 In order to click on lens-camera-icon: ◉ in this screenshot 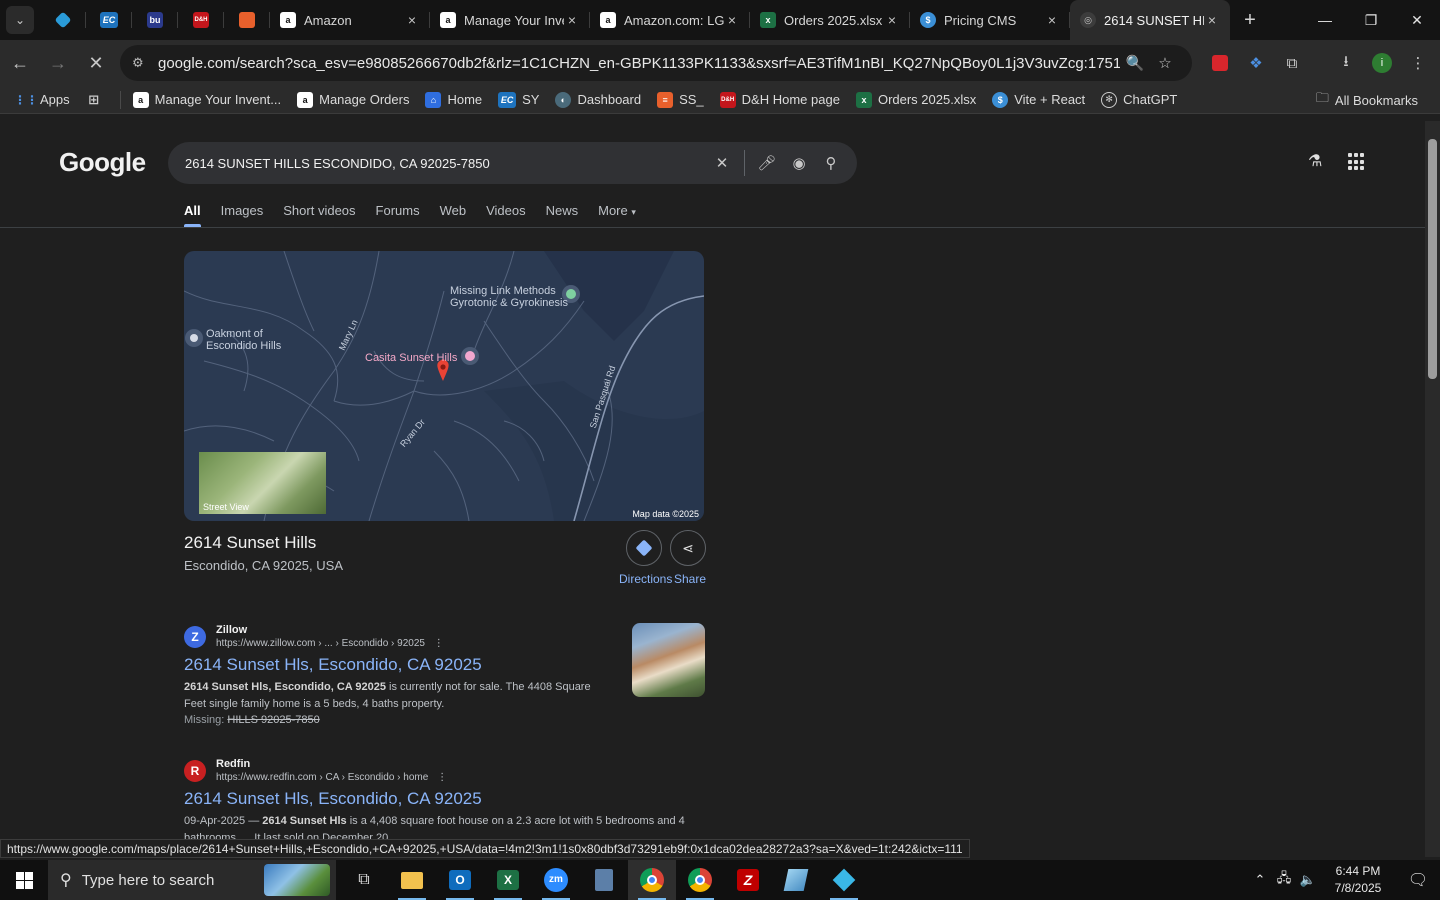, I will do `click(799, 163)`.